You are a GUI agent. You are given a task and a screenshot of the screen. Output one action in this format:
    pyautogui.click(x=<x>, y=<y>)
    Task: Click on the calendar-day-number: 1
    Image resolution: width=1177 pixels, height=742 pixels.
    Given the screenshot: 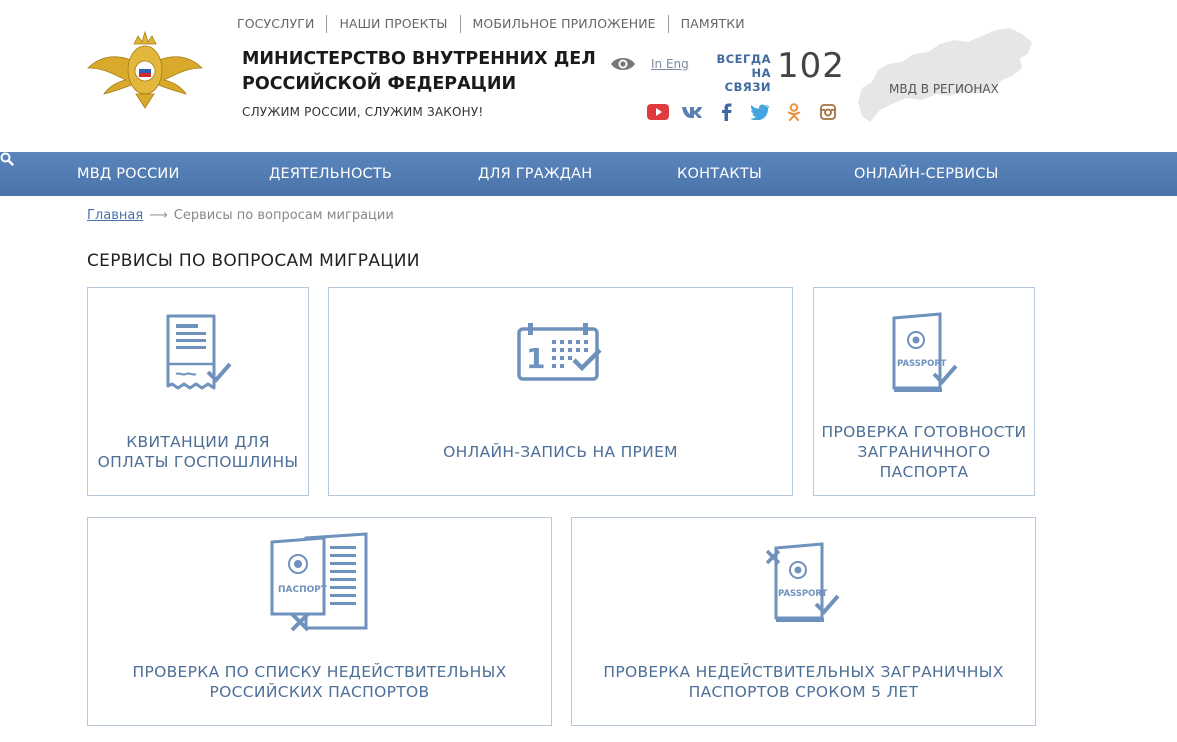 What is the action you would take?
    pyautogui.click(x=535, y=358)
    